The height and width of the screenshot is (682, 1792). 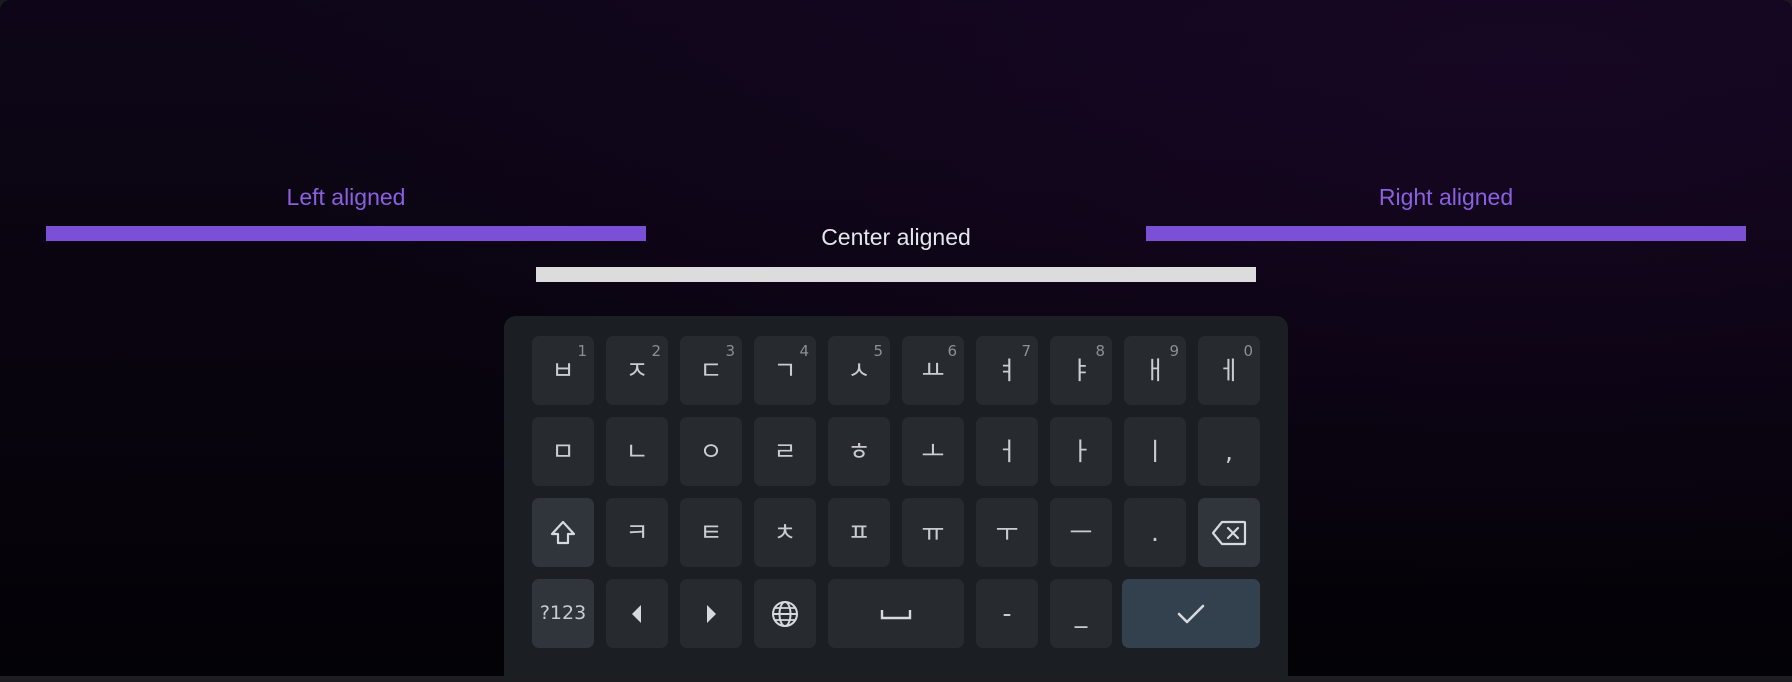 I want to click on key-row3-2: ㅌ, so click(x=711, y=532).